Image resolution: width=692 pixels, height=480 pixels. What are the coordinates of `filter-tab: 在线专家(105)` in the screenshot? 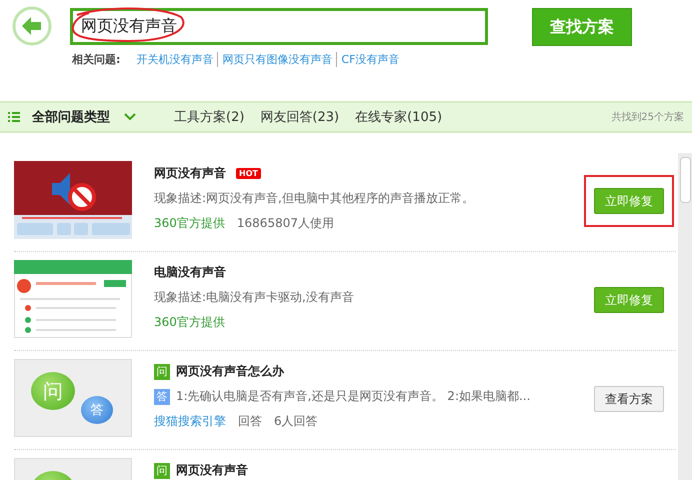 It's located at (398, 117).